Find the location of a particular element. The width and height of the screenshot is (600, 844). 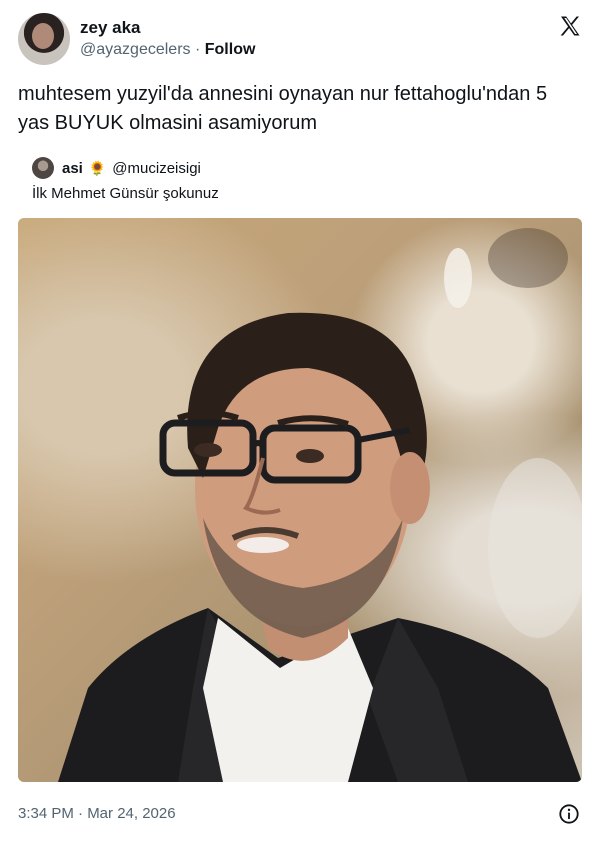

info-icon is located at coordinates (569, 814).